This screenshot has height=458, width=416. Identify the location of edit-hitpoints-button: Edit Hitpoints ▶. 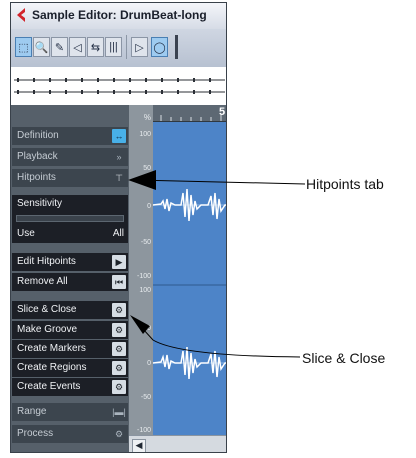
(70, 262).